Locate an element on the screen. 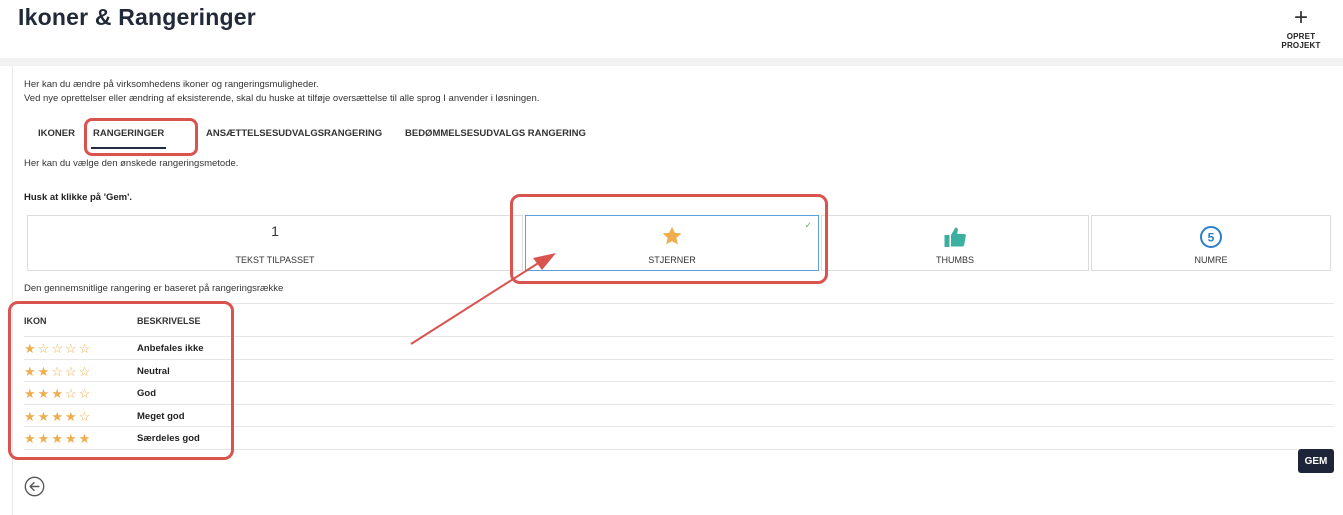 Image resolution: width=1343 pixels, height=515 pixels. option-thumbs: THUMBS is located at coordinates (955, 243).